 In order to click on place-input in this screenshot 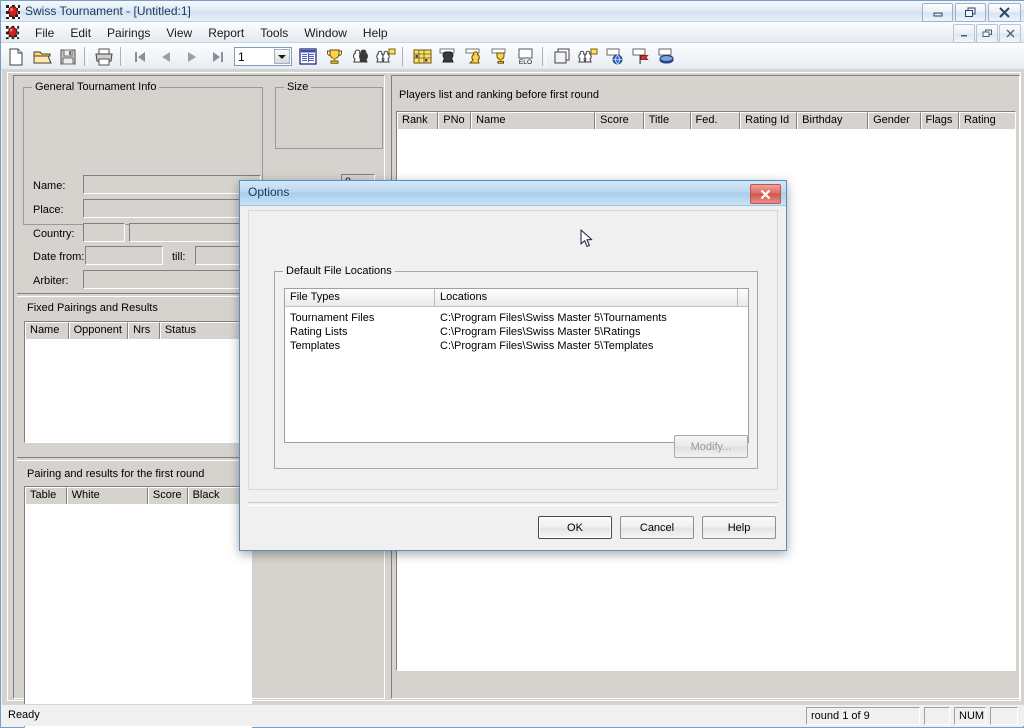, I will do `click(172, 208)`.